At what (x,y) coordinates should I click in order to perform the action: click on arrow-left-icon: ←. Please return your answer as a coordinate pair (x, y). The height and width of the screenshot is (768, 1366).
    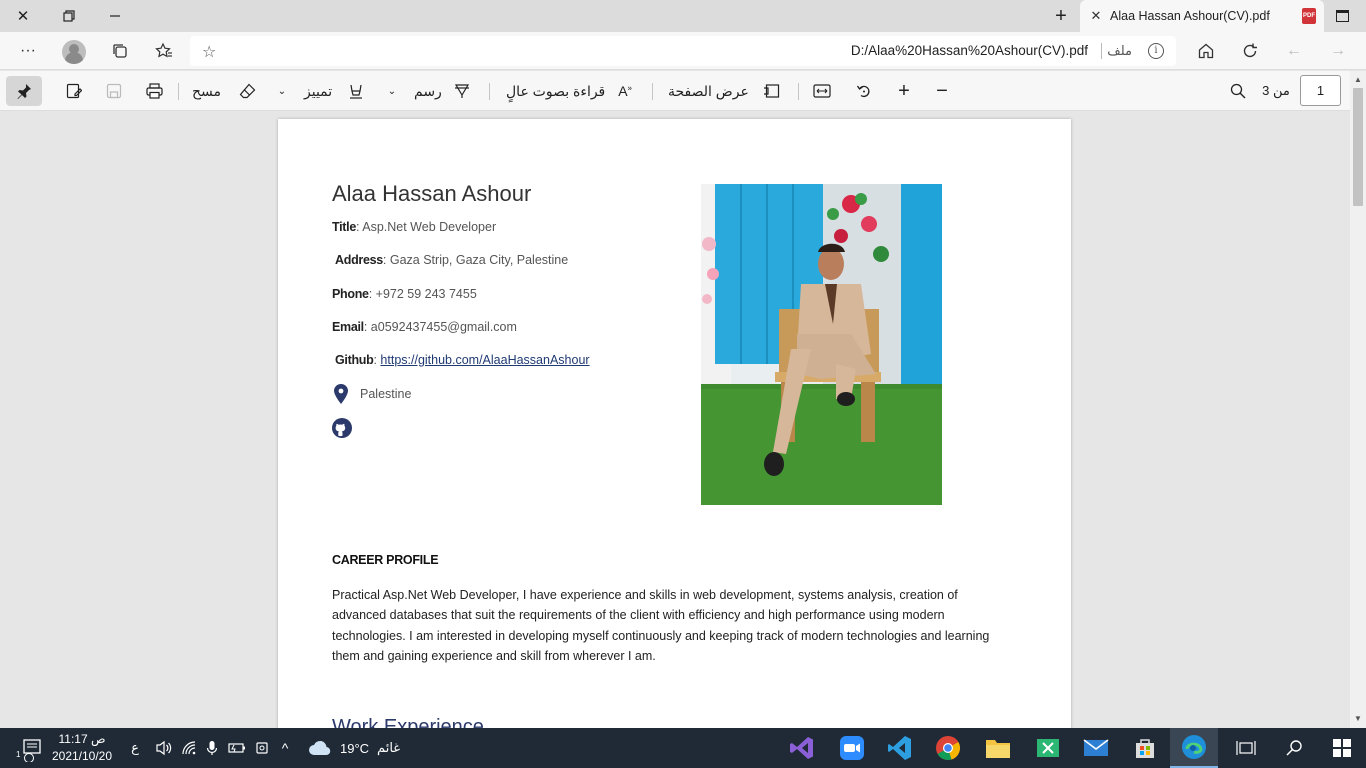
    Looking at the image, I should click on (1294, 50).